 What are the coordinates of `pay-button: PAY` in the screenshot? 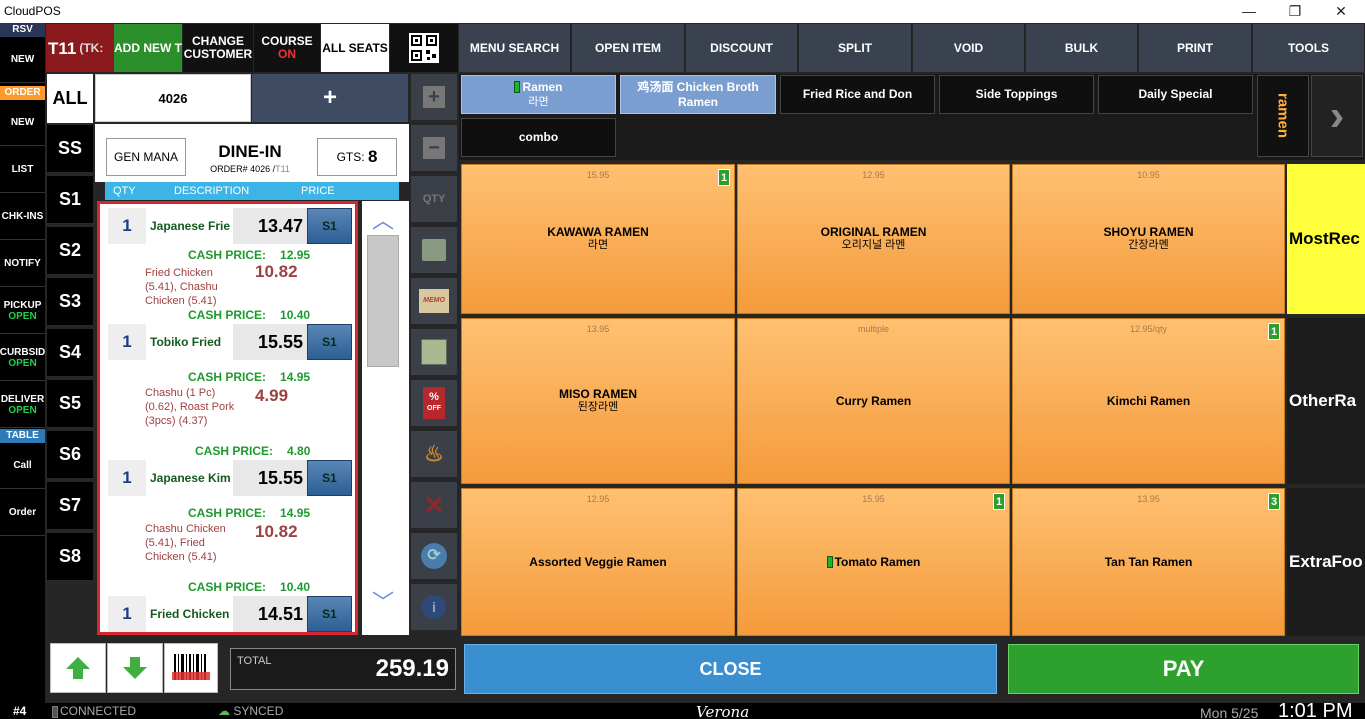 It's located at (1183, 669).